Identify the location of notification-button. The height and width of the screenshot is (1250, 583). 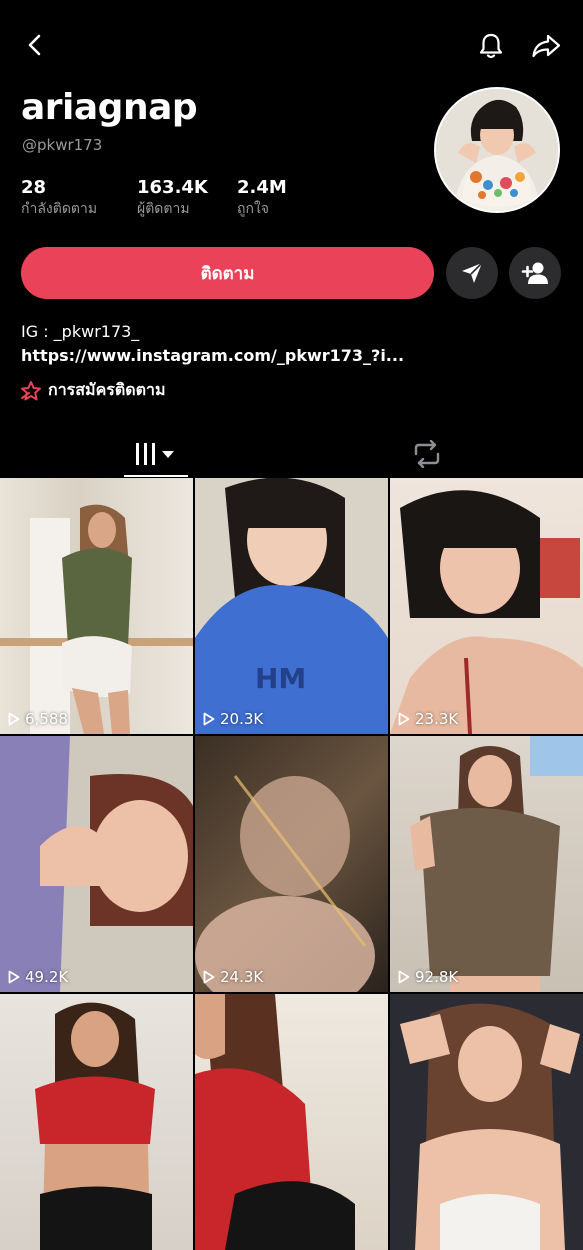
(491, 46).